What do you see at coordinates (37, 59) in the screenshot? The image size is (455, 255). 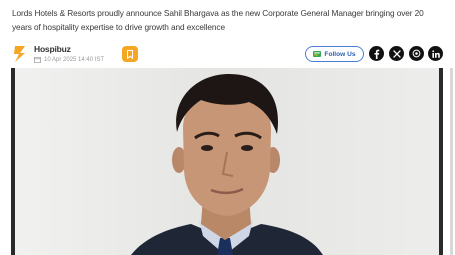 I see `calendar-icon` at bounding box center [37, 59].